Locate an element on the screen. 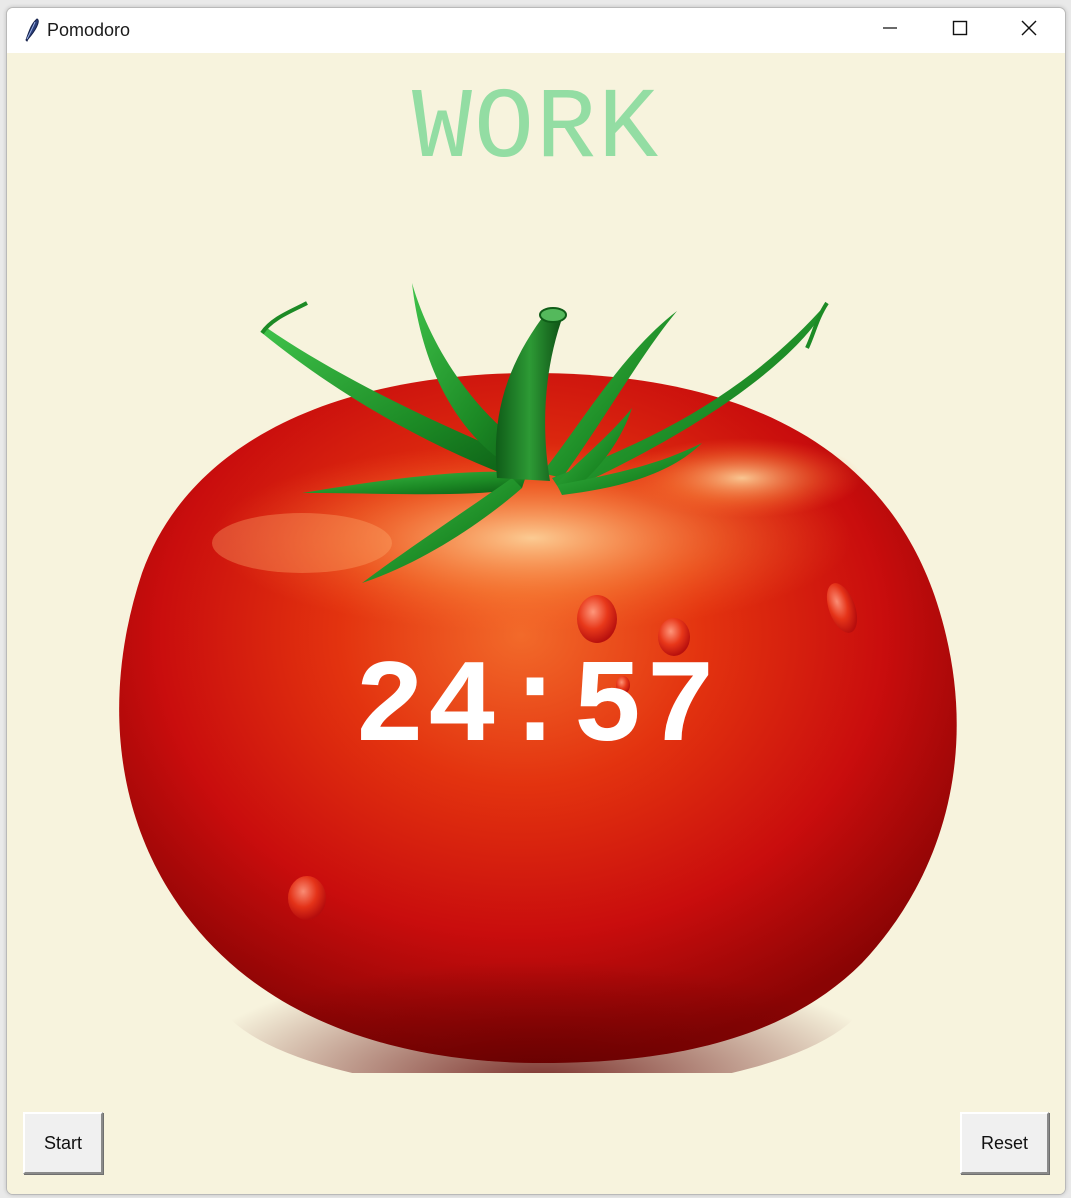  minimize-button is located at coordinates (890, 30).